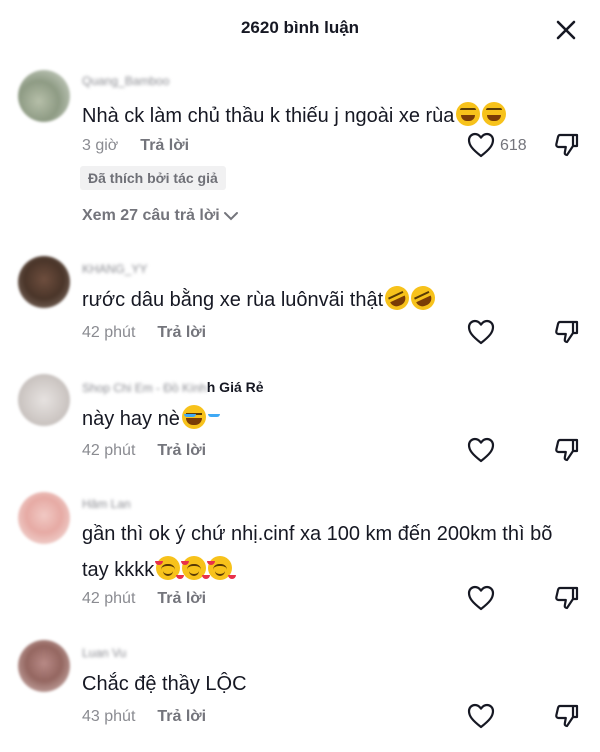  What do you see at coordinates (104, 653) in the screenshot?
I see `comment-username: Luan Vu` at bounding box center [104, 653].